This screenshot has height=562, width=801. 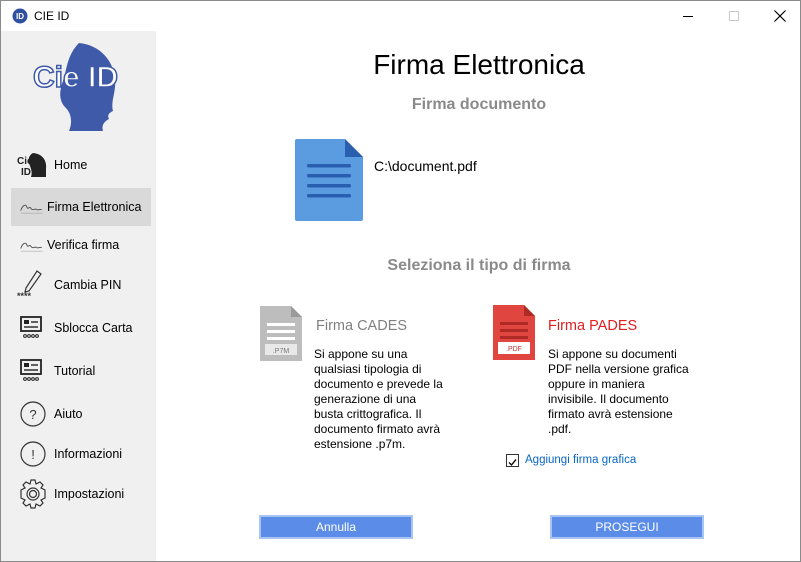 What do you see at coordinates (75, 77) in the screenshot?
I see `logo-text-cie: Cie ID` at bounding box center [75, 77].